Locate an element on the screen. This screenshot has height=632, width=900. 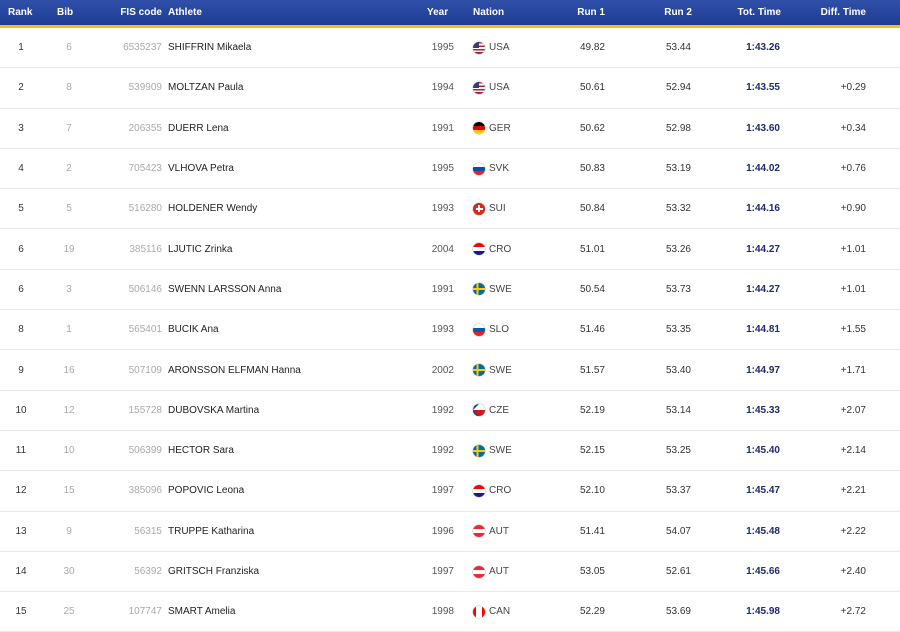
col-fis-code-header: FIS code is located at coordinates (136, 12).